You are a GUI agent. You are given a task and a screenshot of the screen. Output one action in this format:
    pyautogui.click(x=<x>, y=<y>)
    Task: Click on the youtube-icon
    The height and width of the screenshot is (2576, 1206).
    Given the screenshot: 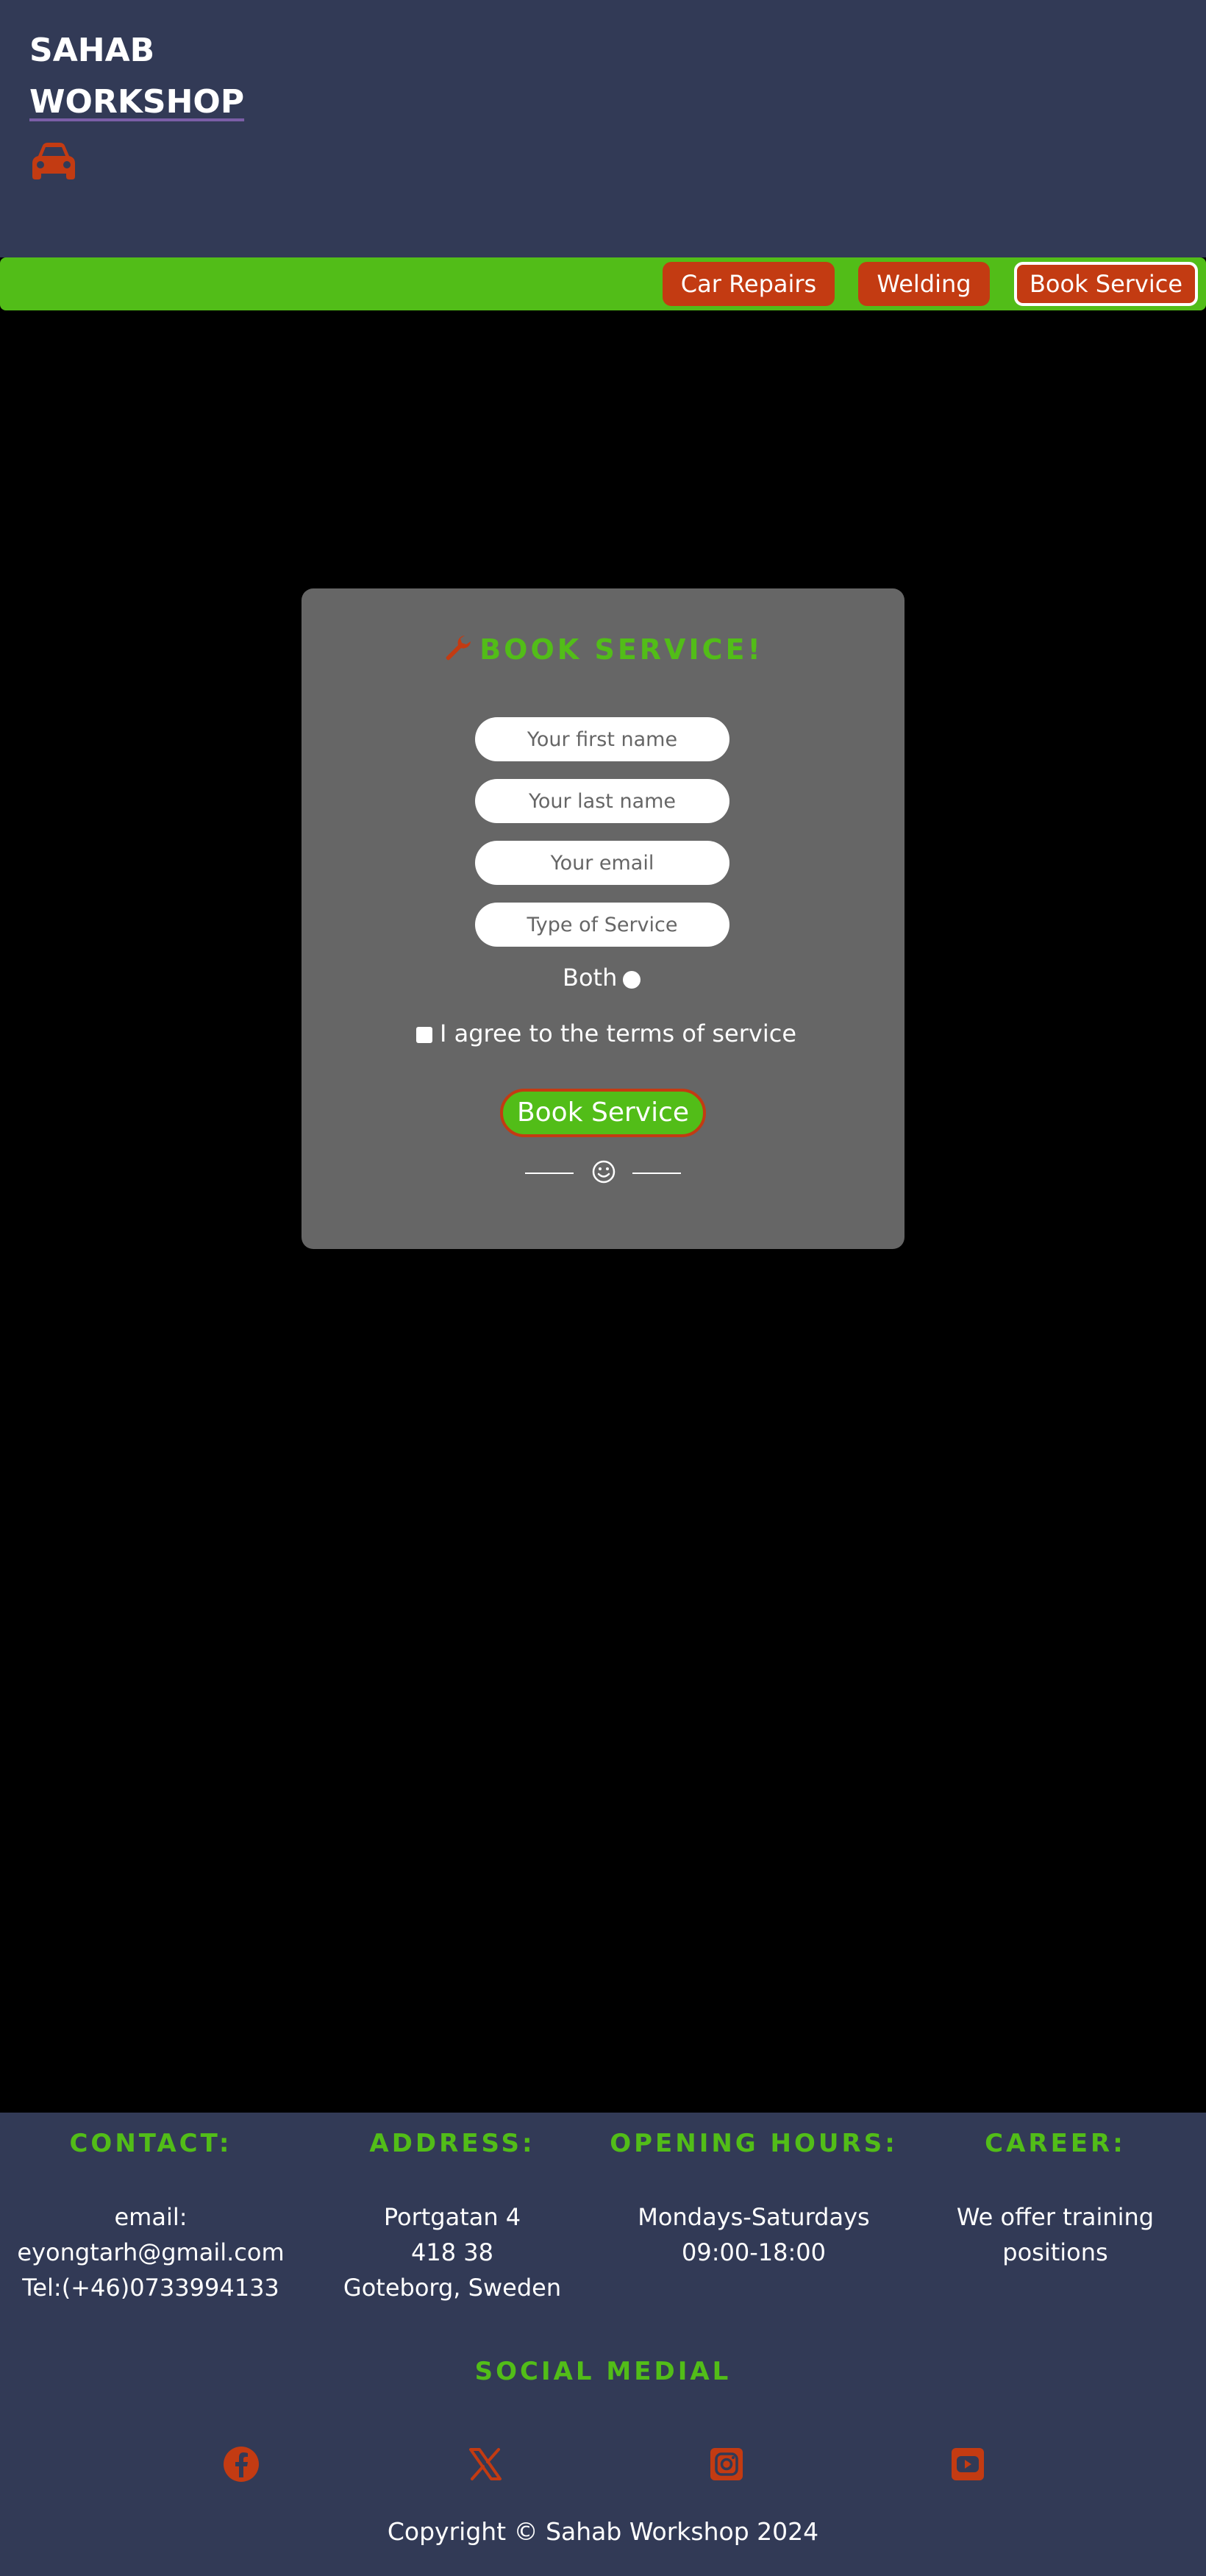 What is the action you would take?
    pyautogui.click(x=968, y=2464)
    